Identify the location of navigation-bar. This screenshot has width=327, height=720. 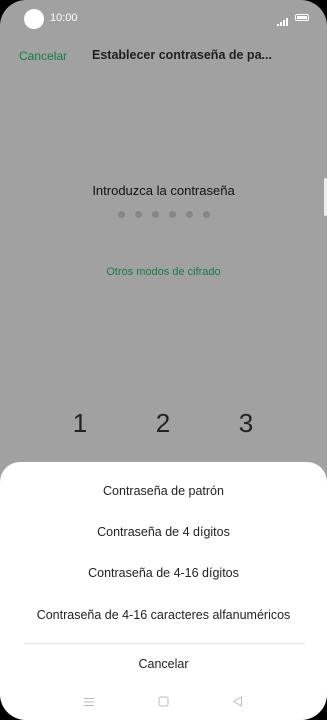
(163, 702).